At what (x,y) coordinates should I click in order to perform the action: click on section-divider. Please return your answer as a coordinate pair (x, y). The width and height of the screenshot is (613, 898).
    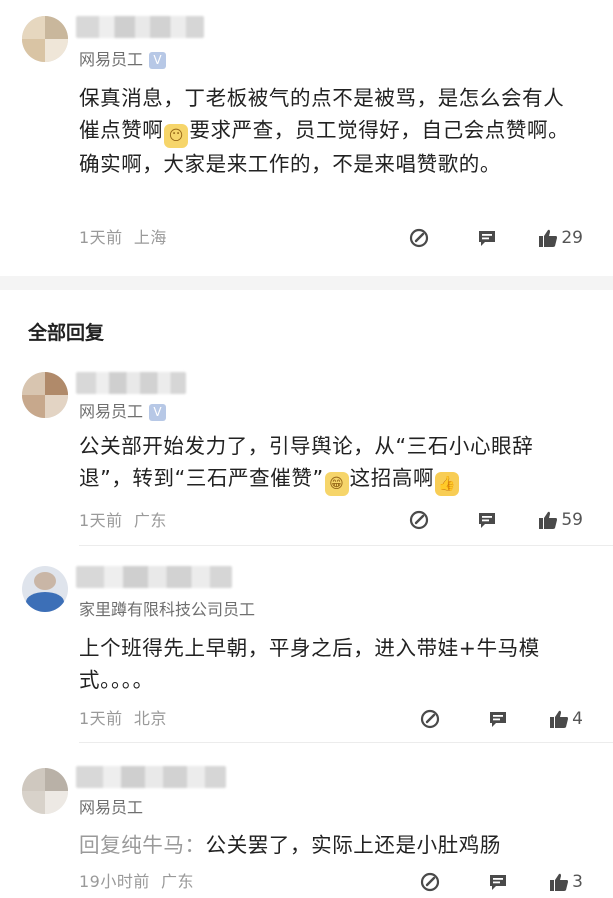
    Looking at the image, I should click on (306, 283).